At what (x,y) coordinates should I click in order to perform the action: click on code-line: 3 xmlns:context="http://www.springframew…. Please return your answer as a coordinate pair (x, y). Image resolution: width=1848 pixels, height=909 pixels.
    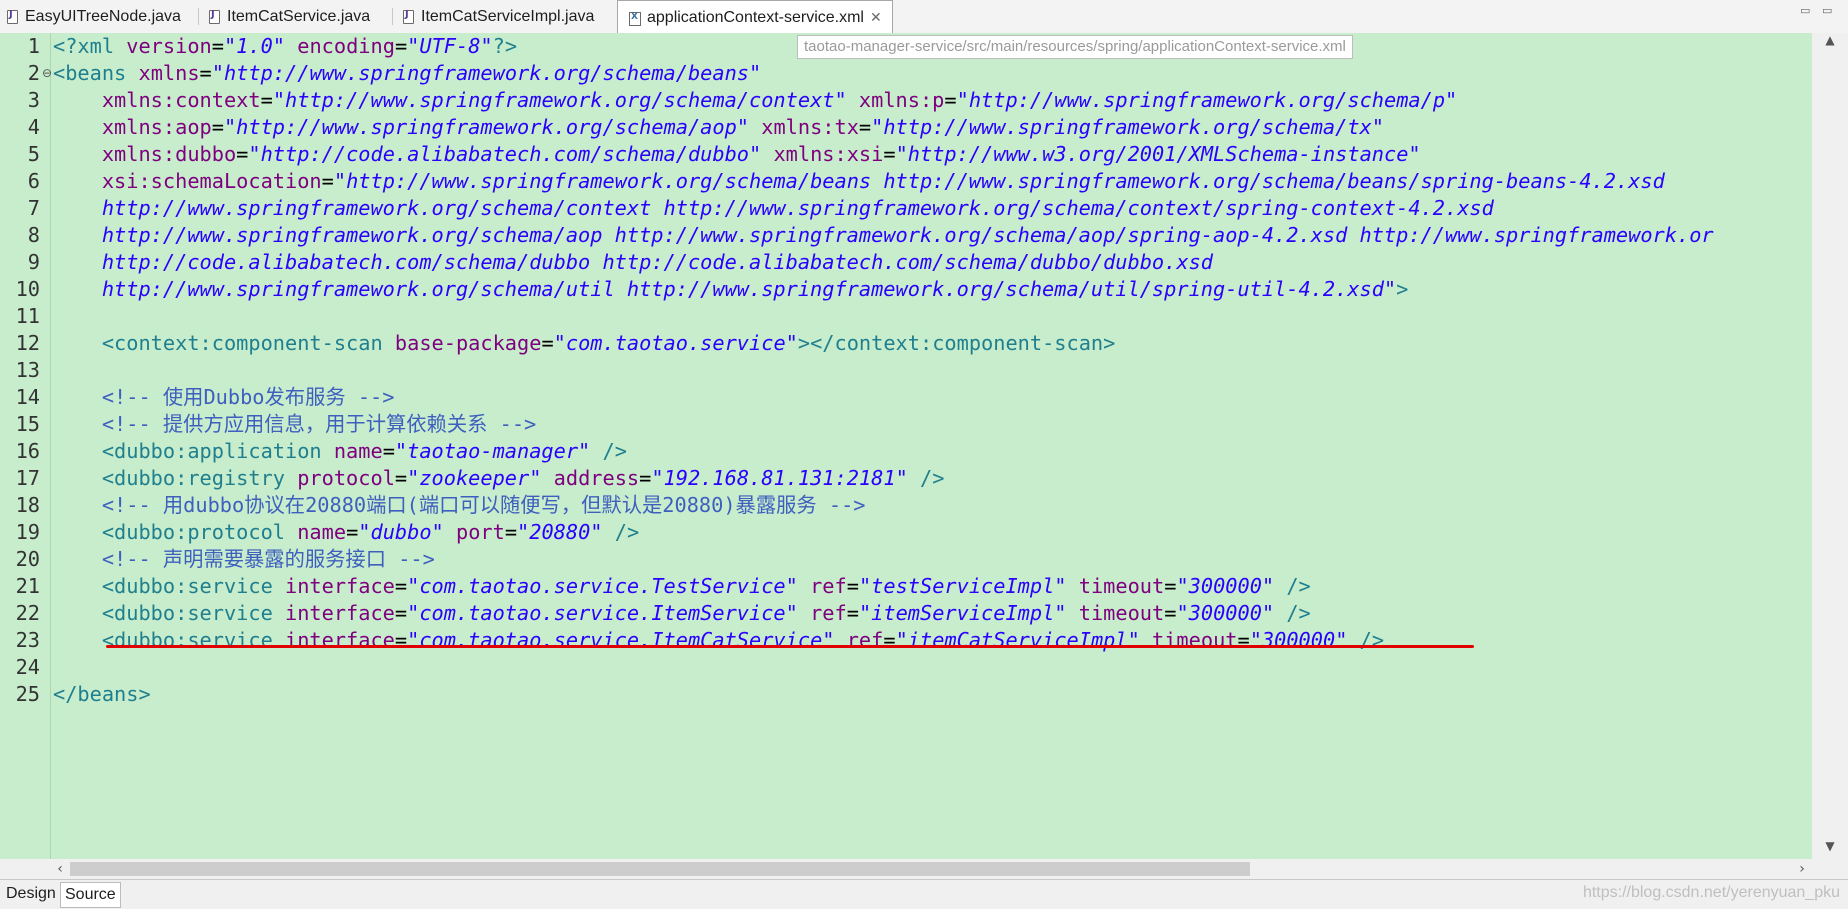
    Looking at the image, I should click on (906, 100).